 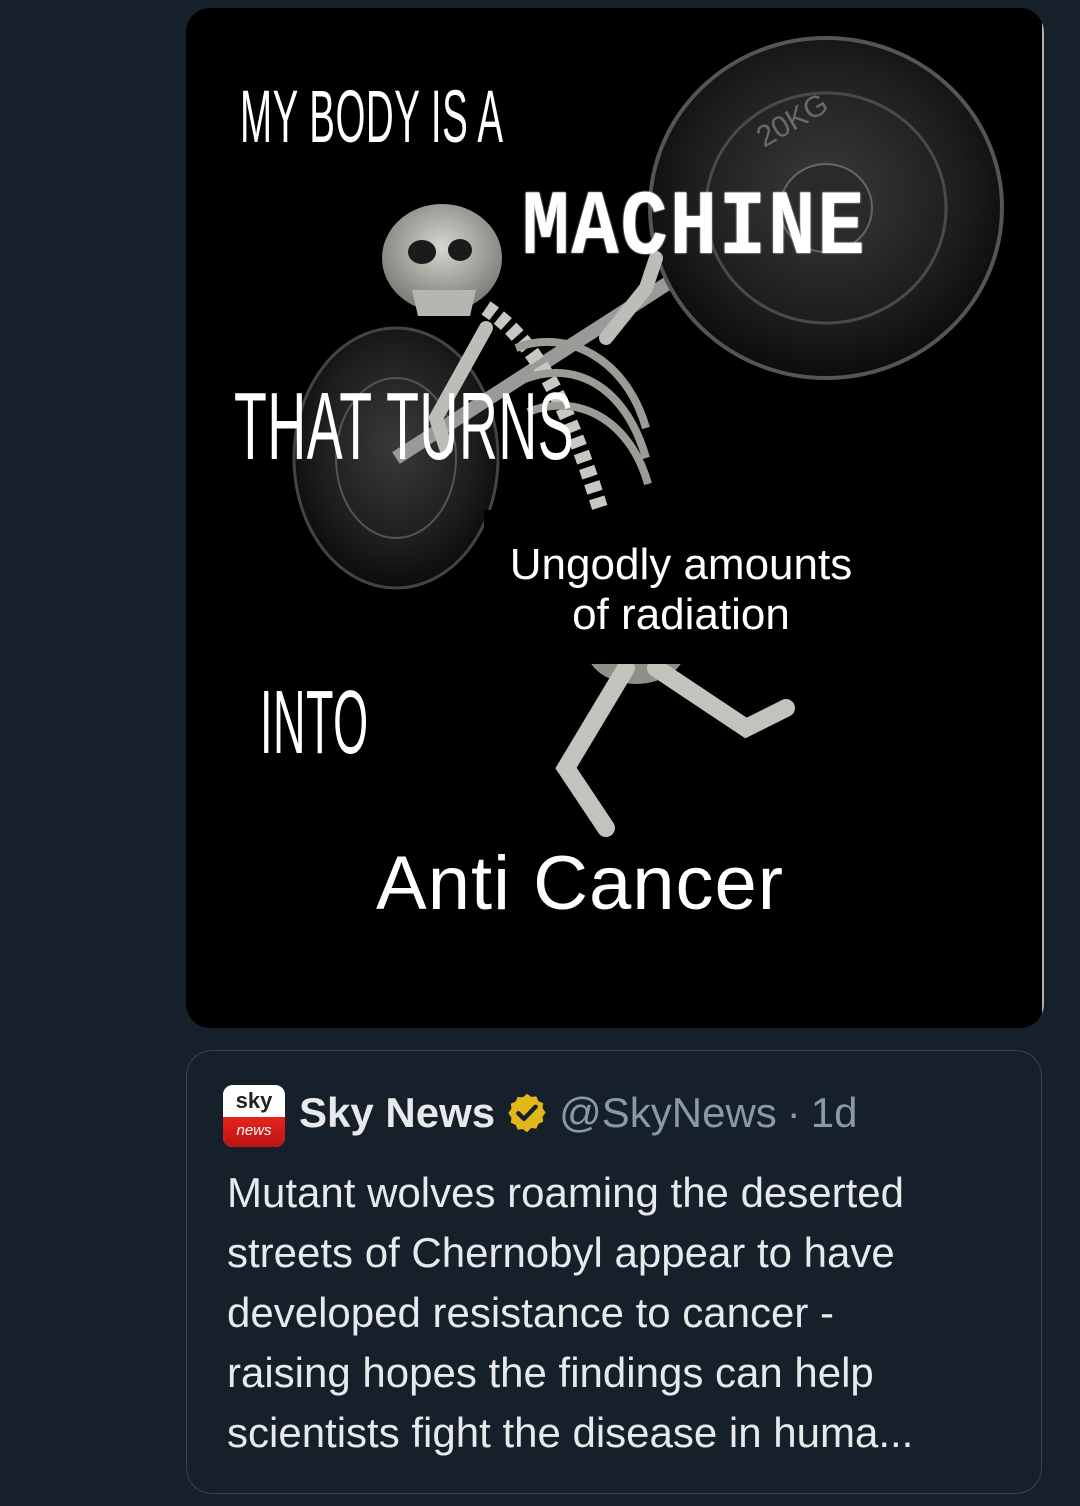 I want to click on radiation-label-line1: Ungodly amounts, so click(x=681, y=564).